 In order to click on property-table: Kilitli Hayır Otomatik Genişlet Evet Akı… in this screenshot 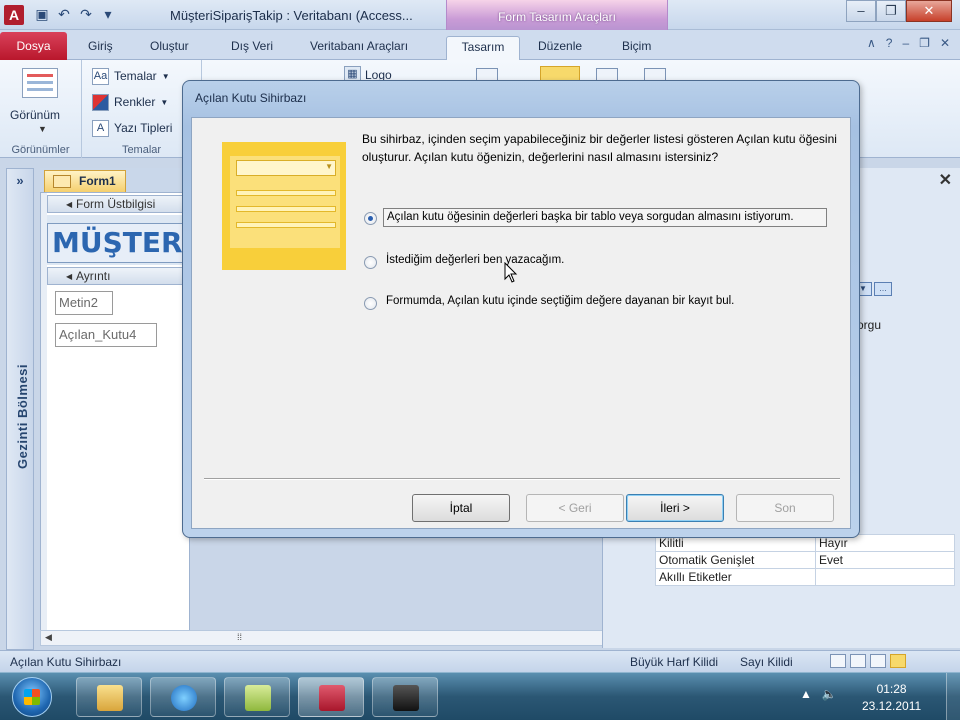, I will do `click(805, 560)`.